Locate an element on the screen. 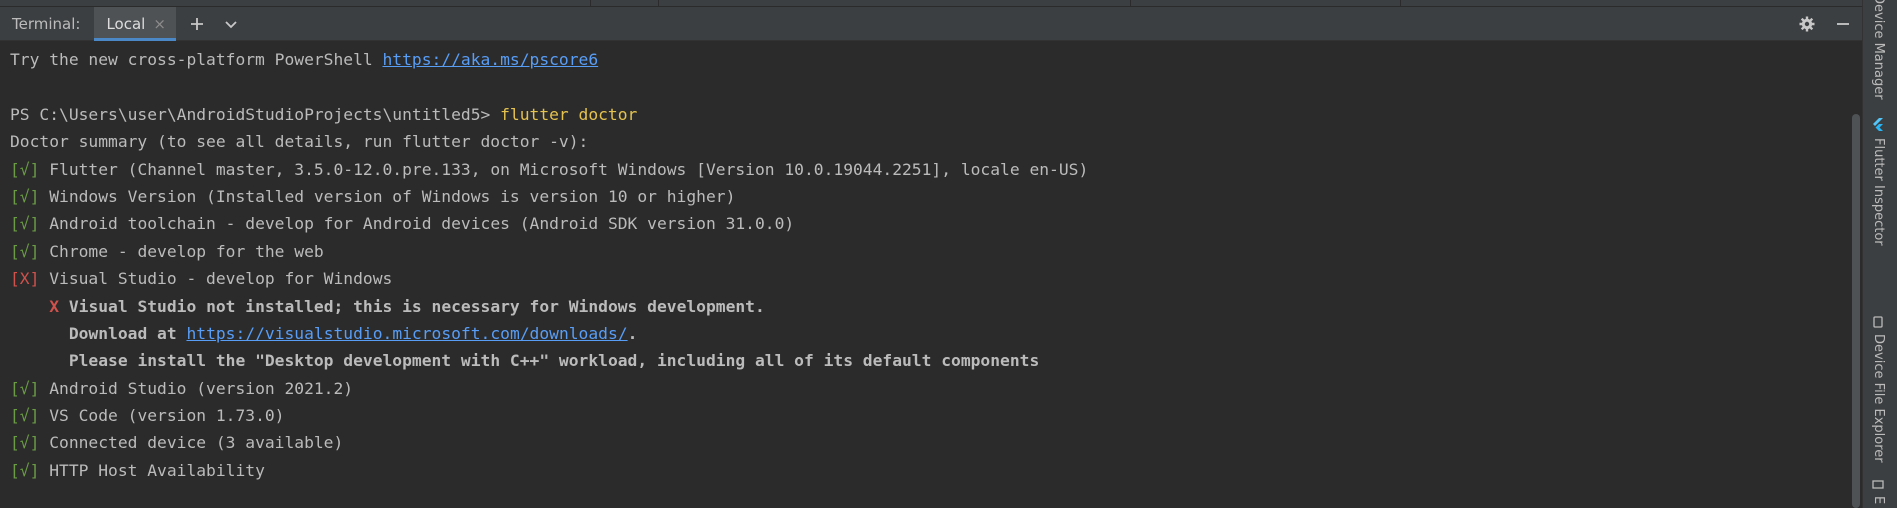 Image resolution: width=1897 pixels, height=508 pixels. terminal-title: Terminal: is located at coordinates (46, 23).